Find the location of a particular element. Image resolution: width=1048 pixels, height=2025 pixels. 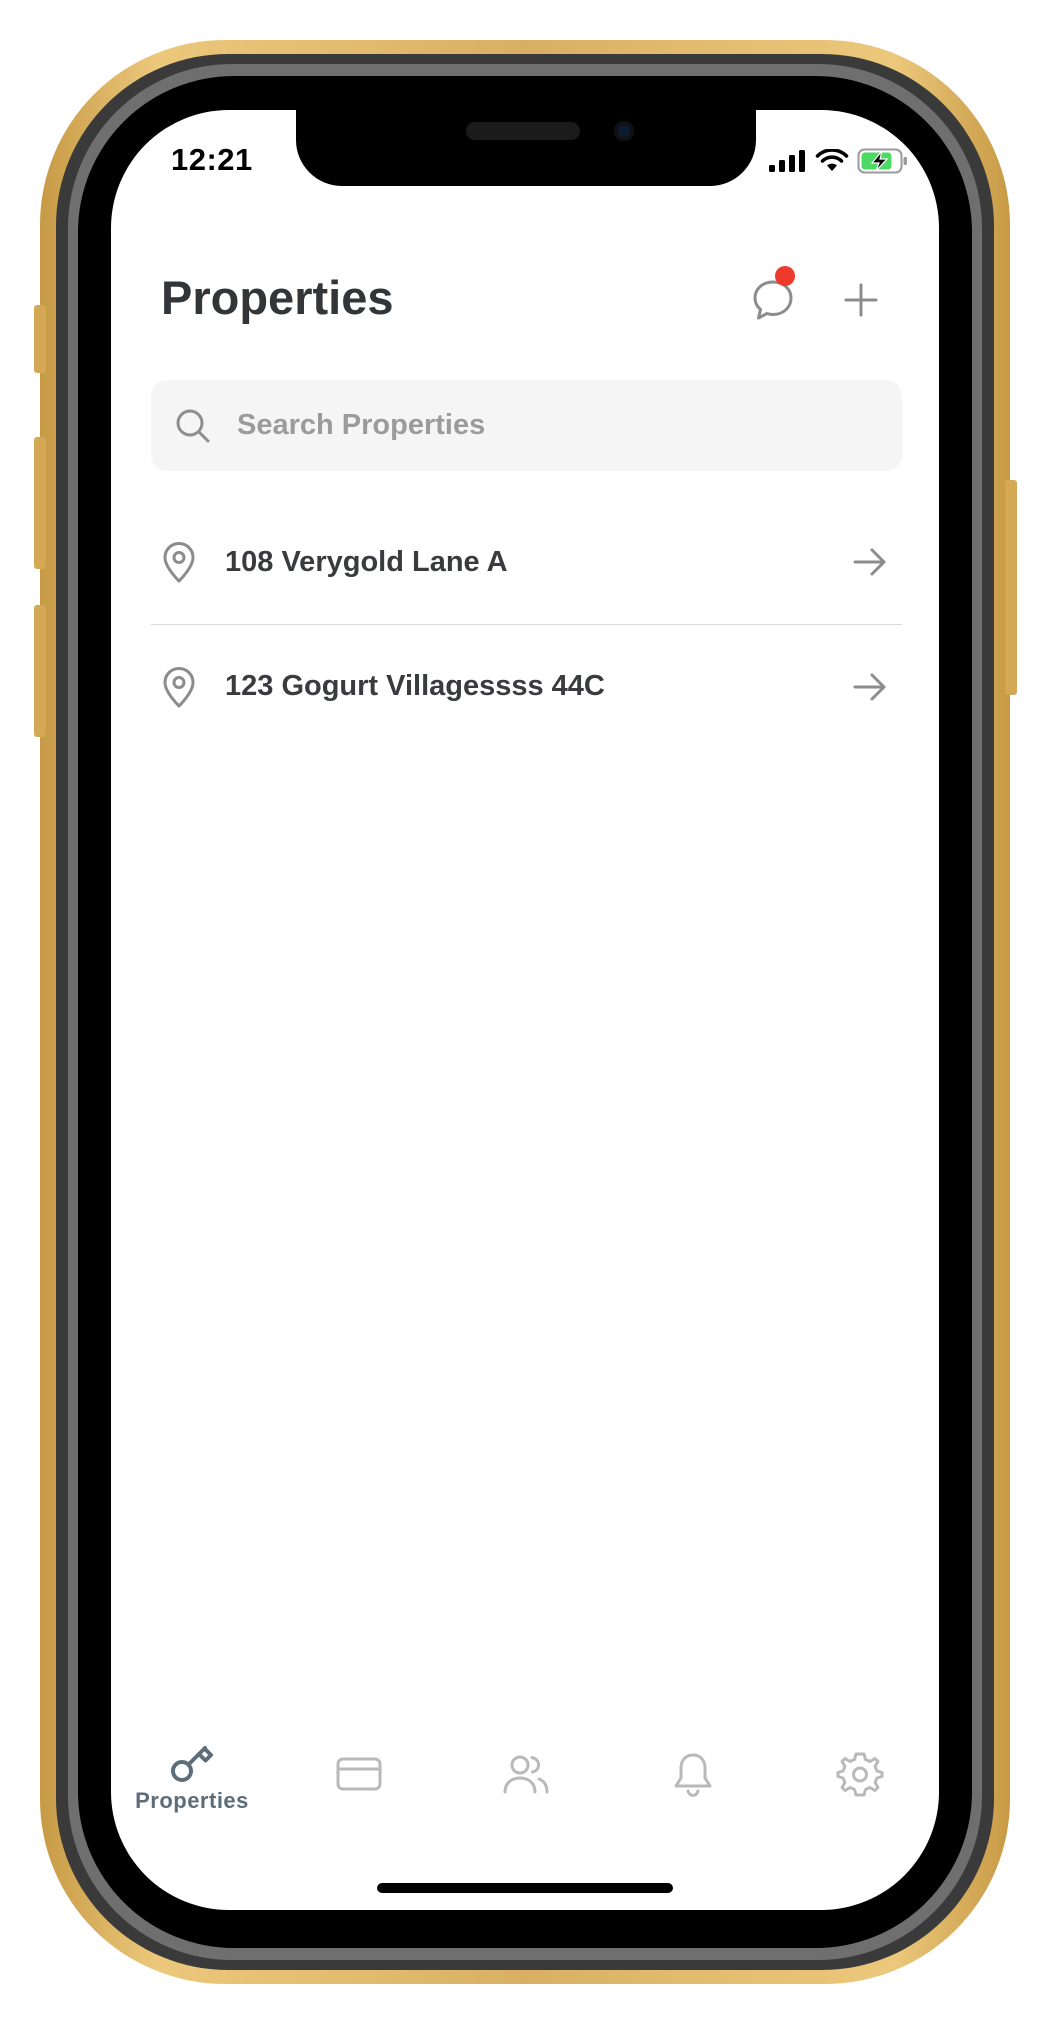

battery-charging-icon is located at coordinates (882, 161).